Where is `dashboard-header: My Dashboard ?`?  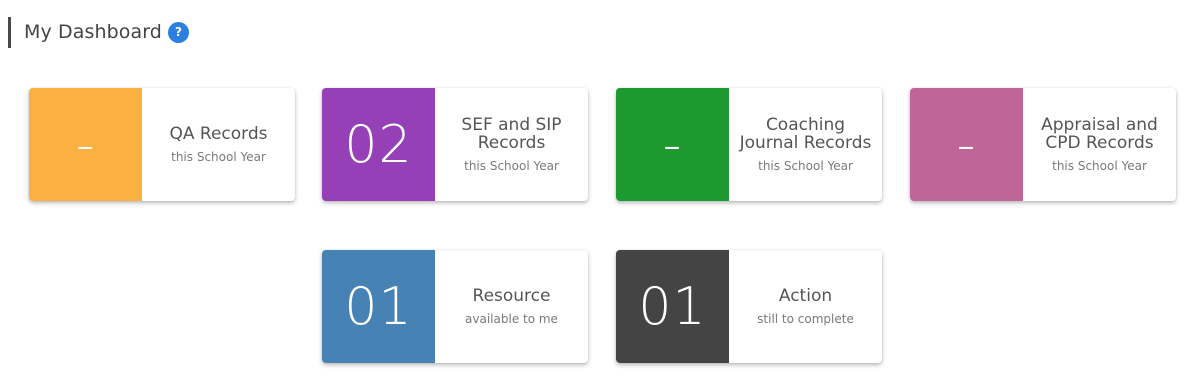
dashboard-header: My Dashboard ? is located at coordinates (98, 32).